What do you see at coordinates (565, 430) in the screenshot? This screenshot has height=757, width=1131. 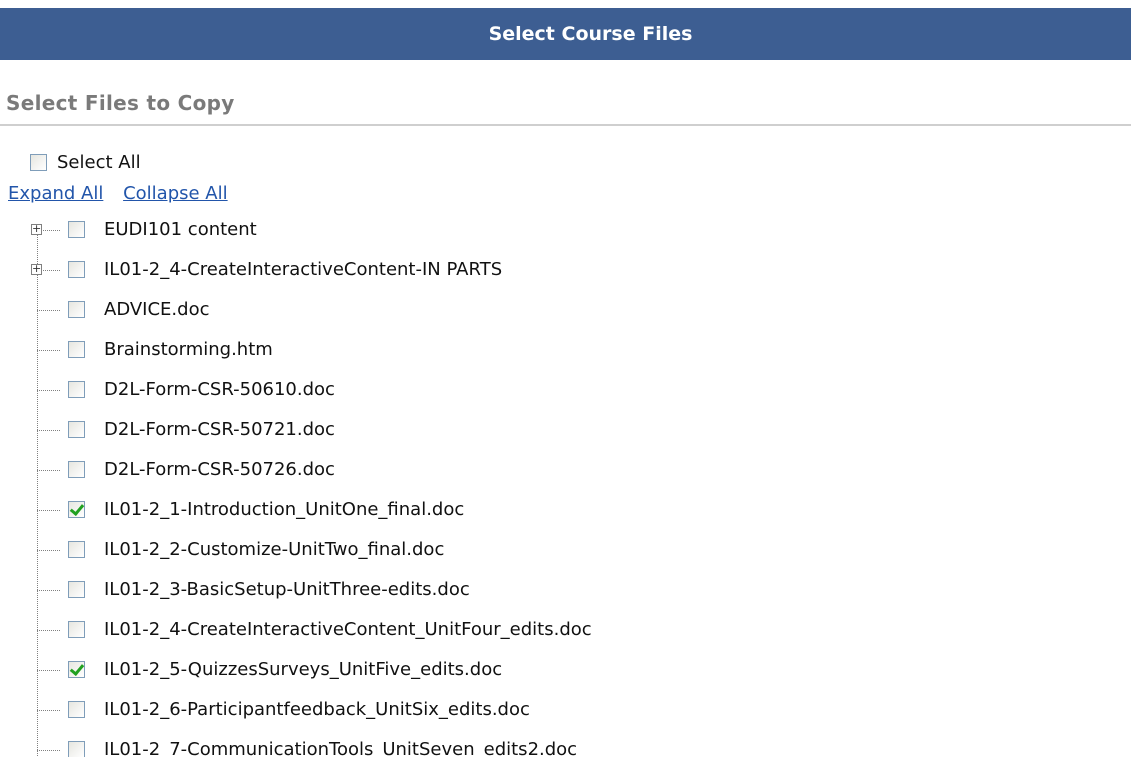 I see `tree-file-row: D2L-Form-CSR-50721.doc` at bounding box center [565, 430].